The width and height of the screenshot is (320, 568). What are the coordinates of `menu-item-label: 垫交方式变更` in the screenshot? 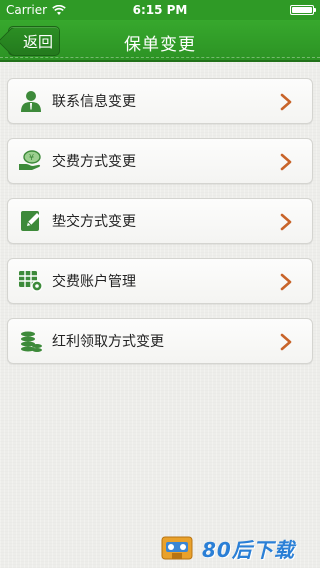 It's located at (94, 222).